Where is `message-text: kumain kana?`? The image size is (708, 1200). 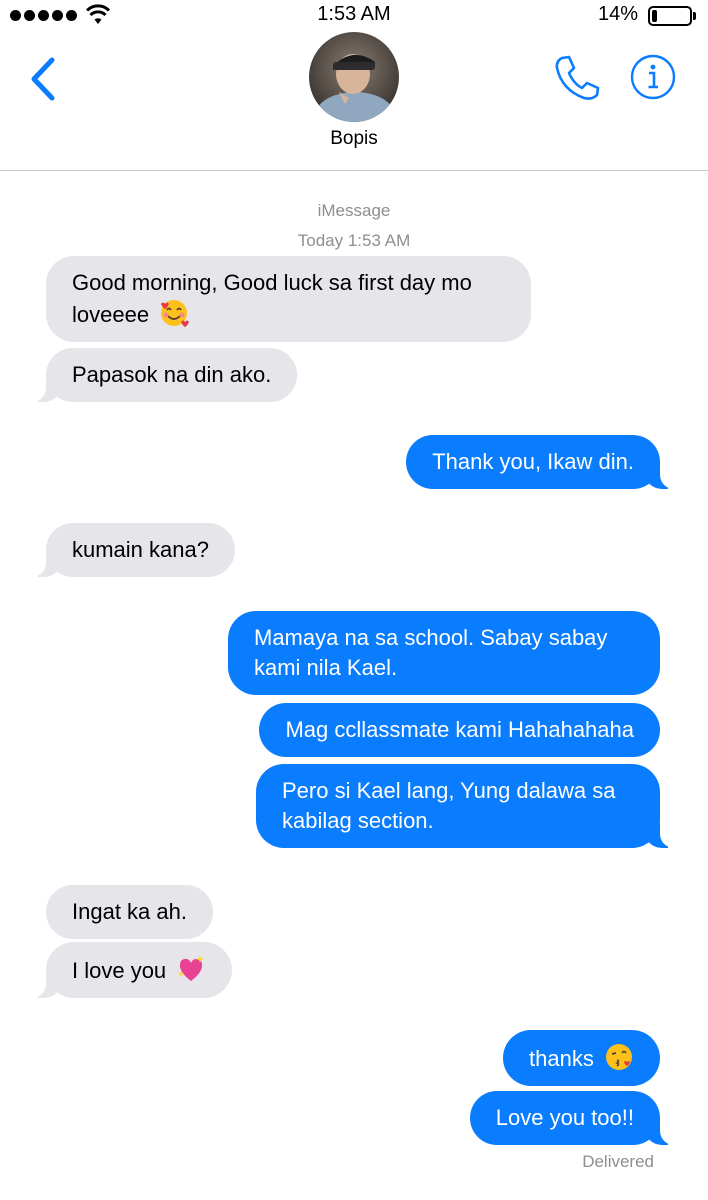 message-text: kumain kana? is located at coordinates (140, 549).